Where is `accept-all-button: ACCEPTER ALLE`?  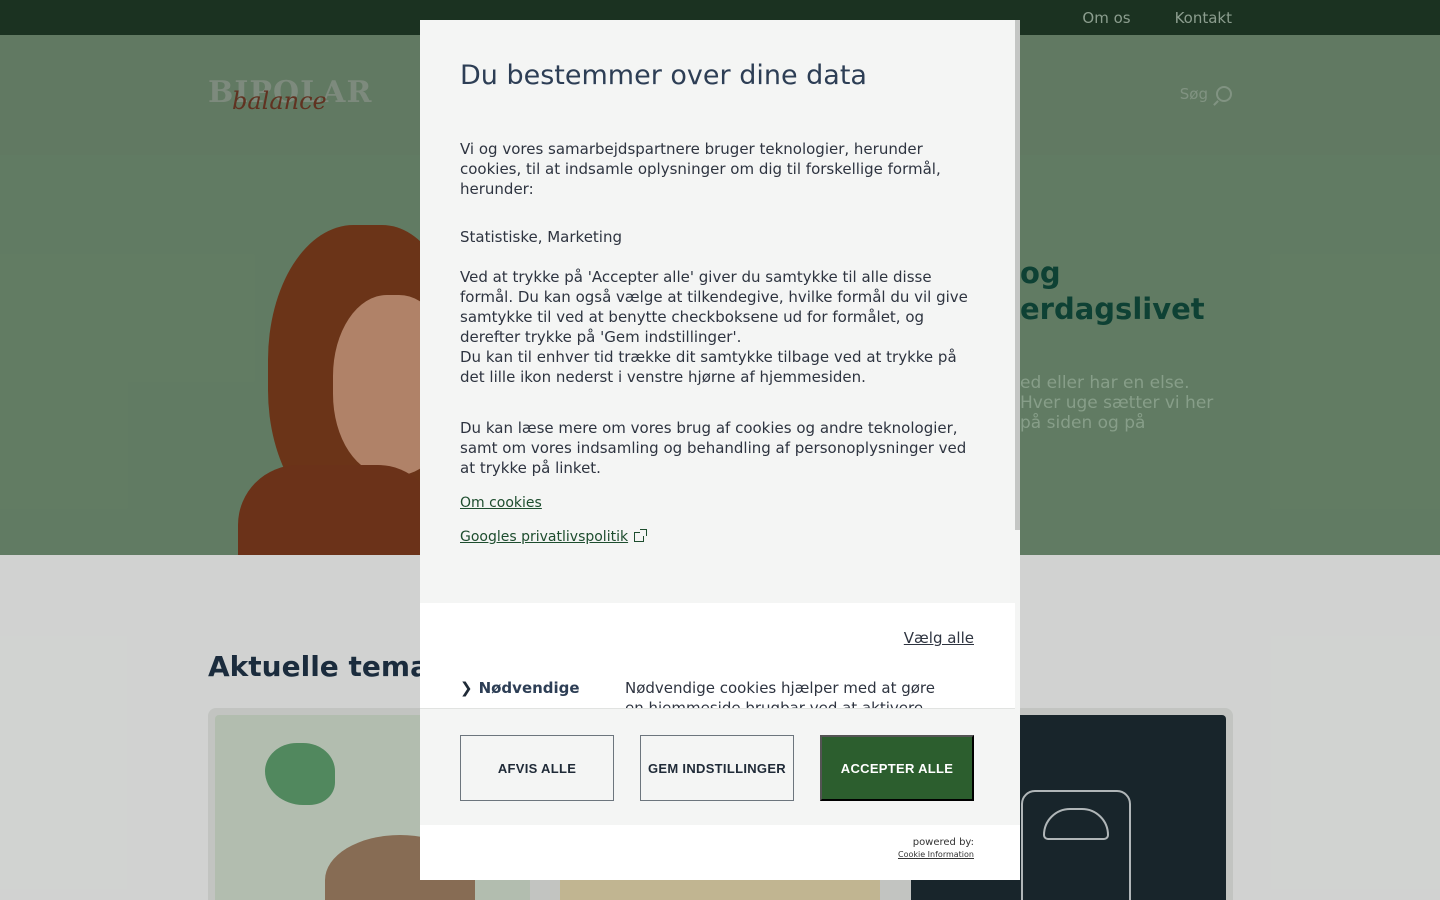 accept-all-button: ACCEPTER ALLE is located at coordinates (897, 768).